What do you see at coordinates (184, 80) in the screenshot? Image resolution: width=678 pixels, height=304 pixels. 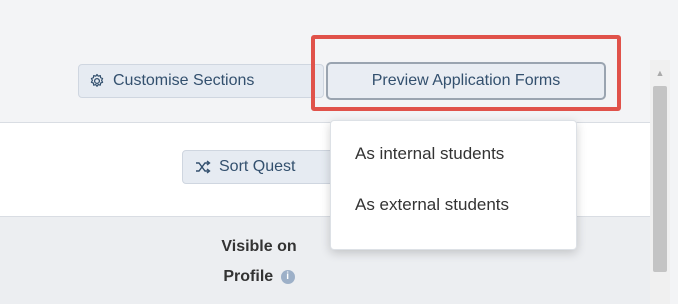 I see `customise-sections-label: Customise Sections` at bounding box center [184, 80].